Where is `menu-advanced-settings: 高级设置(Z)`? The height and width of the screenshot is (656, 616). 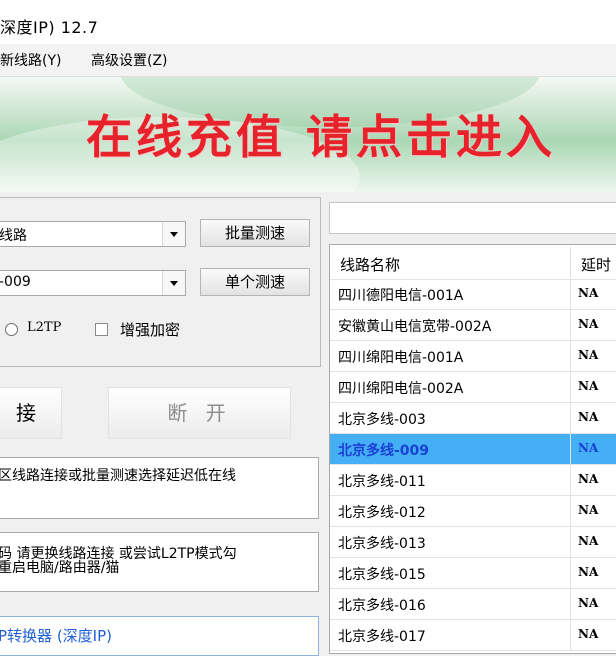 menu-advanced-settings: 高级设置(Z) is located at coordinates (129, 60).